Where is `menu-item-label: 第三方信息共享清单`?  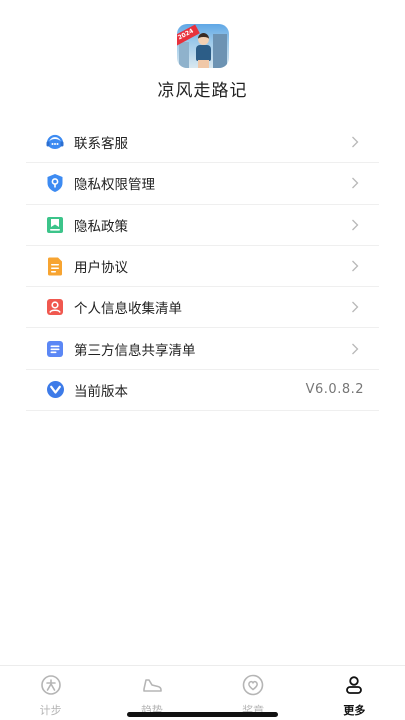
menu-item-label: 第三方信息共享清单 is located at coordinates (135, 350).